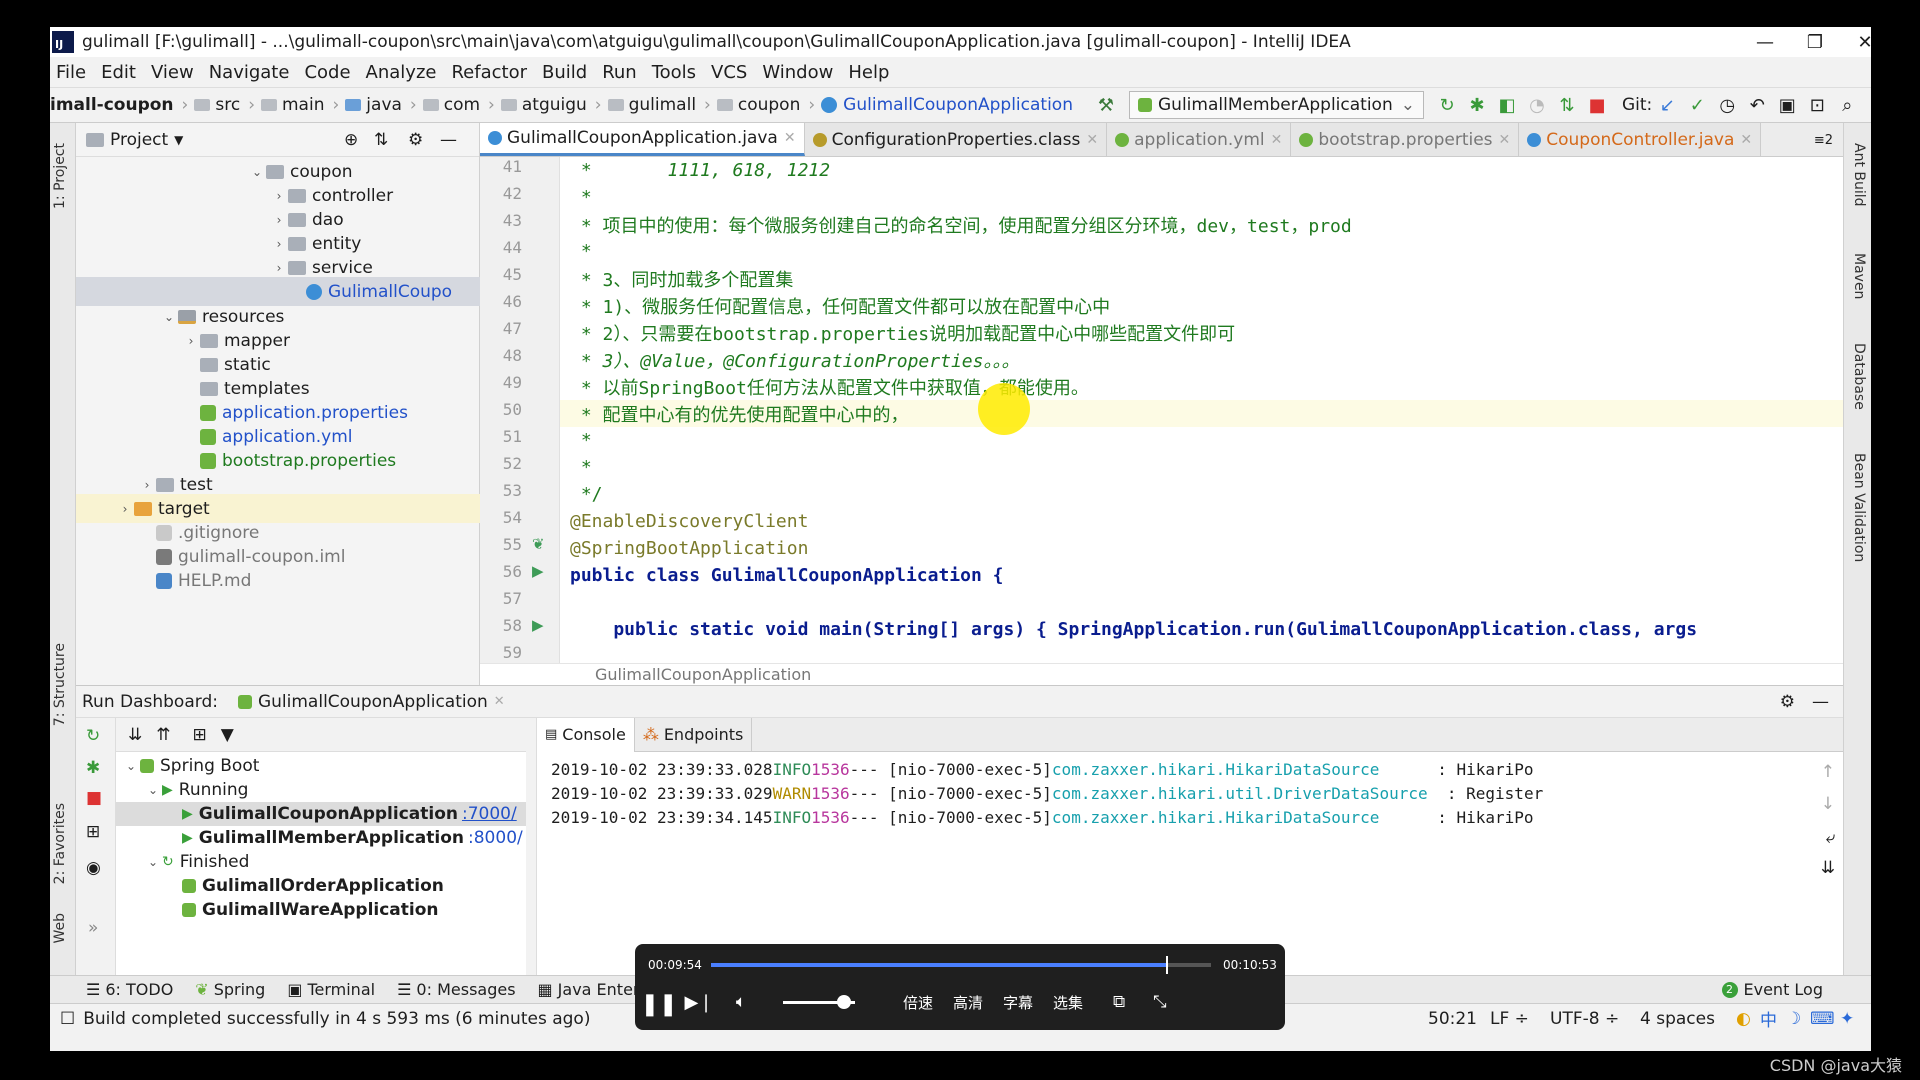 This screenshot has width=1920, height=1080. Describe the element at coordinates (458, 105) in the screenshot. I see `crumb-com: com ›` at that location.